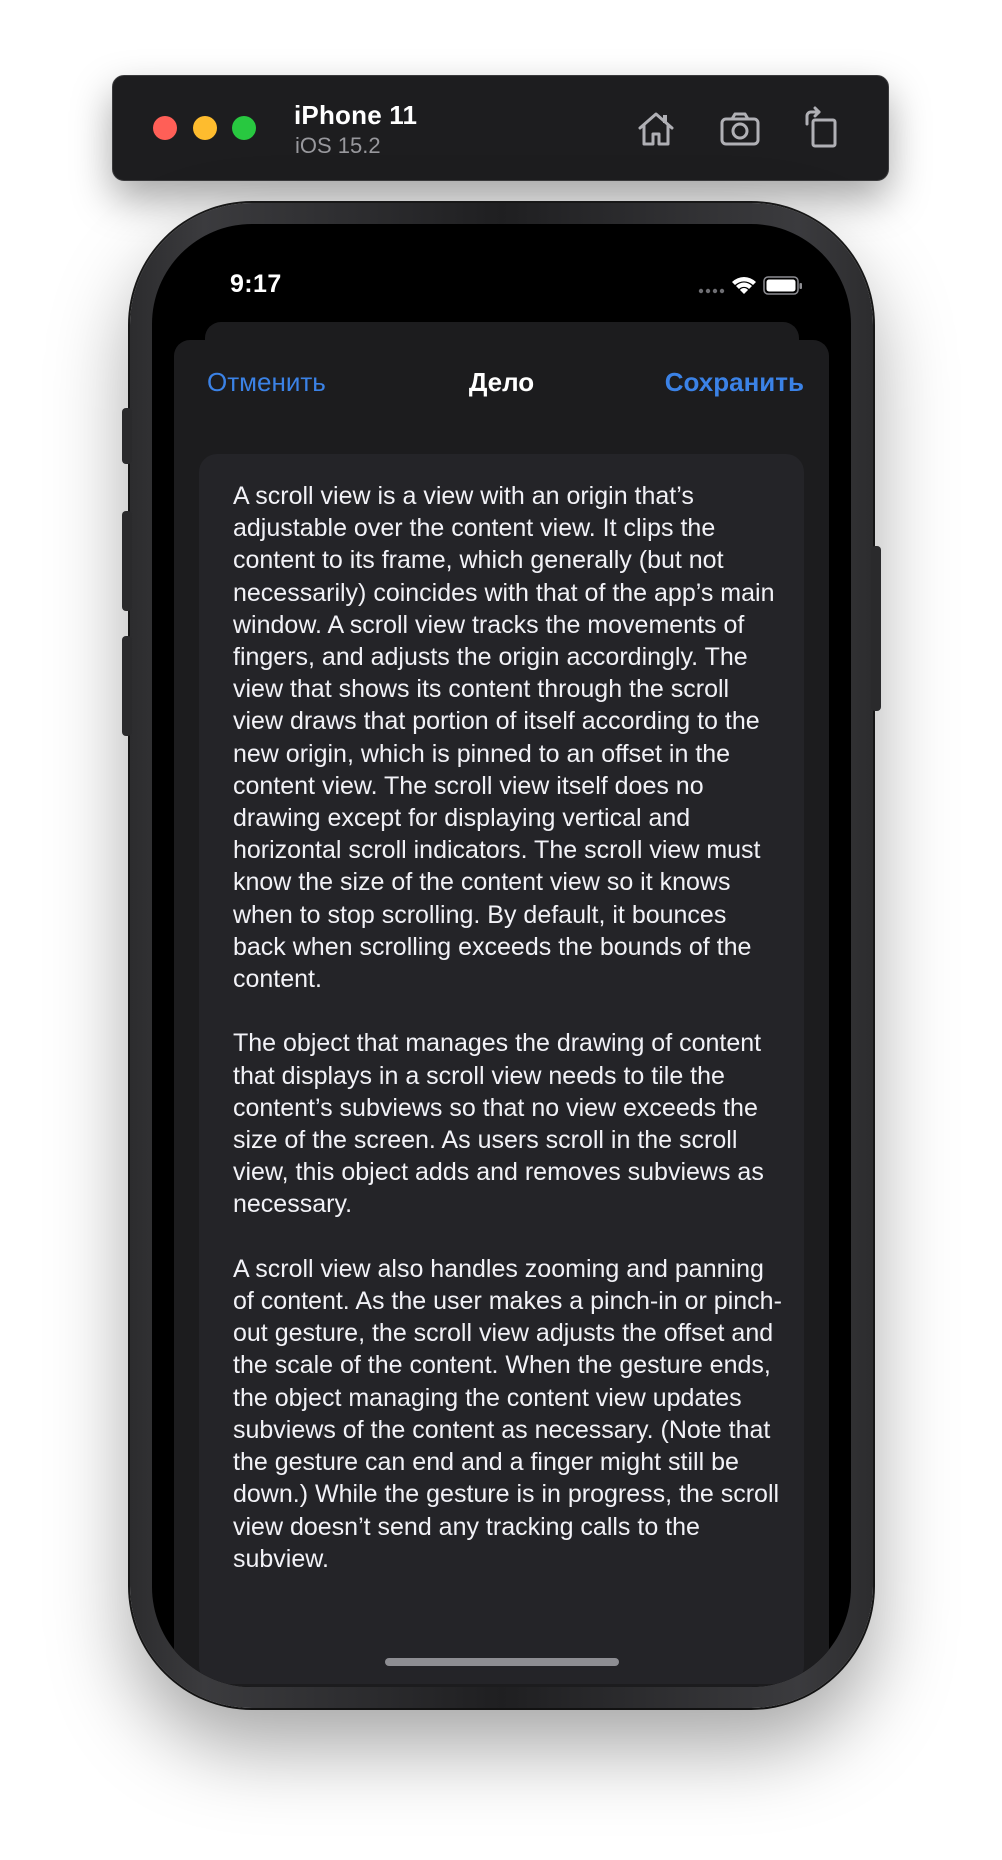 This screenshot has width=1002, height=1860. Describe the element at coordinates (711, 291) in the screenshot. I see `signal-icon` at that location.